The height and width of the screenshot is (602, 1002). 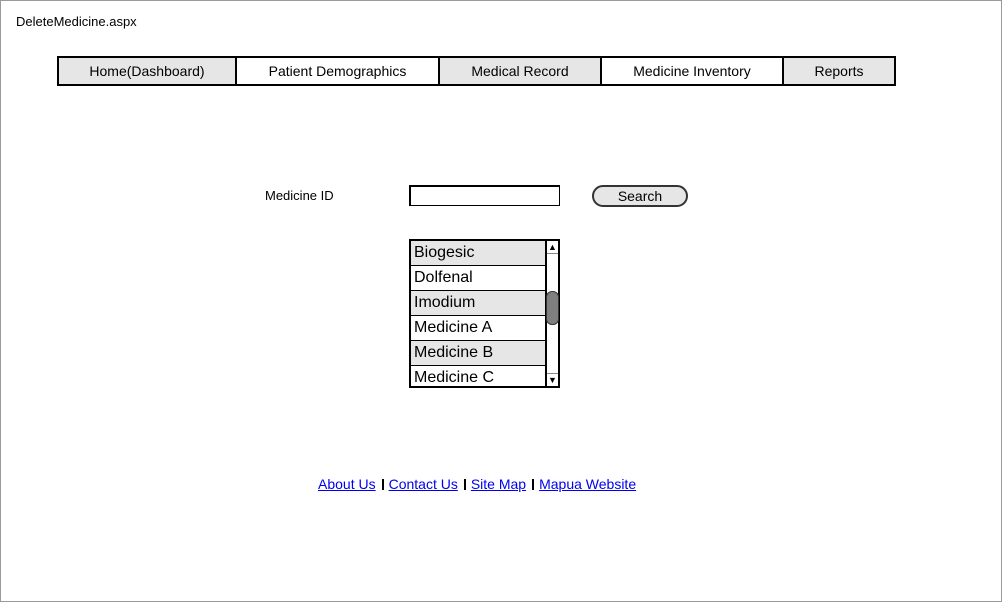 I want to click on mapua-website-link: Mapua Website, so click(x=587, y=484).